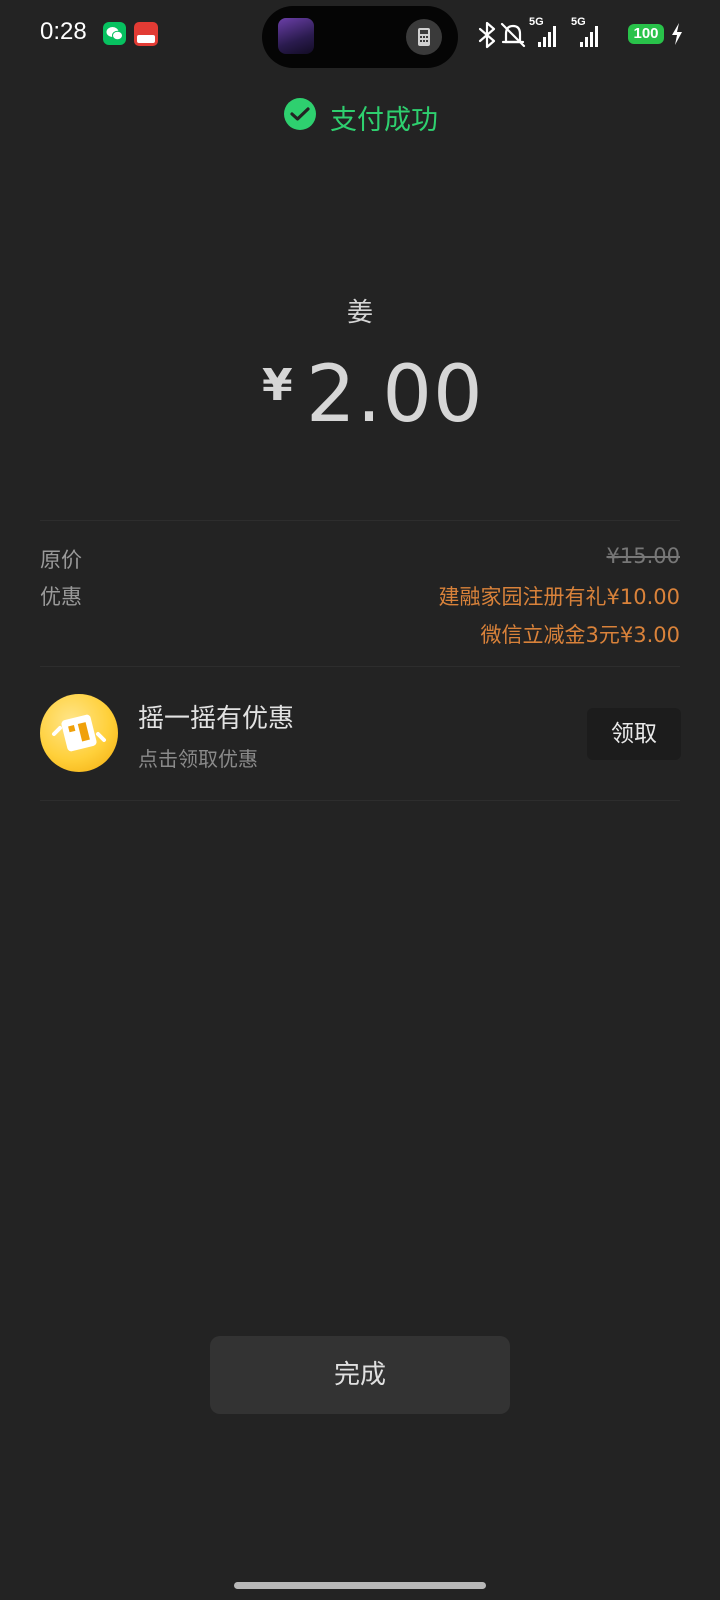 This screenshot has height=1600, width=720. Describe the element at coordinates (61, 560) in the screenshot. I see `original-price-label: 原价` at that location.